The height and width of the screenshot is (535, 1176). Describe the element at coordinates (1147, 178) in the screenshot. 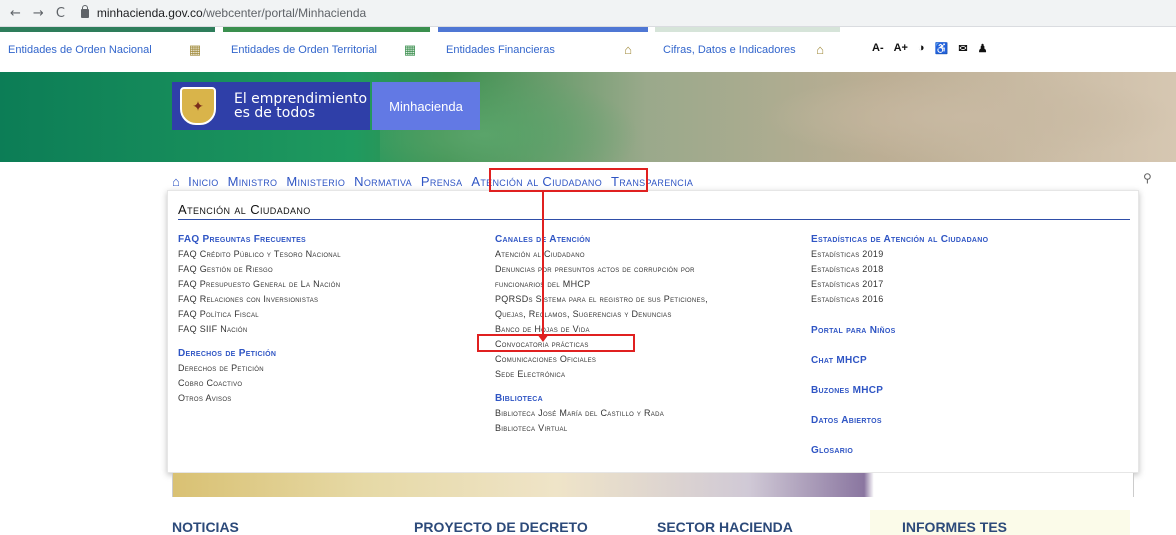

I see `search-icon: ⚲` at that location.